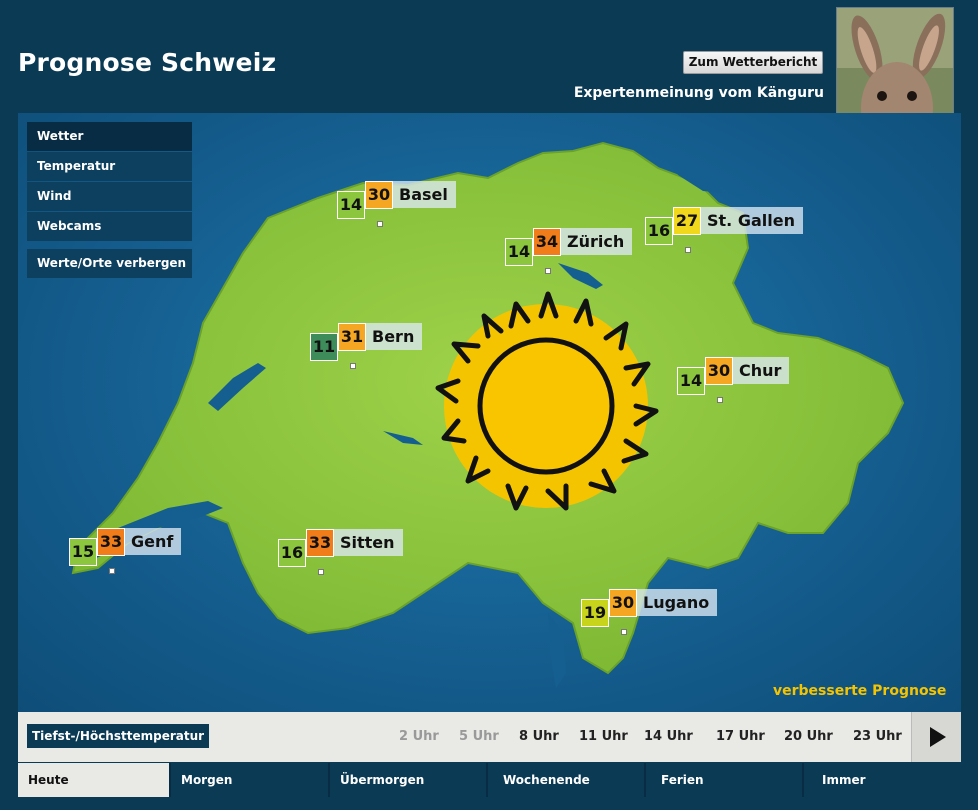 The width and height of the screenshot is (978, 810). I want to click on time-17: 17 Uhr, so click(740, 736).